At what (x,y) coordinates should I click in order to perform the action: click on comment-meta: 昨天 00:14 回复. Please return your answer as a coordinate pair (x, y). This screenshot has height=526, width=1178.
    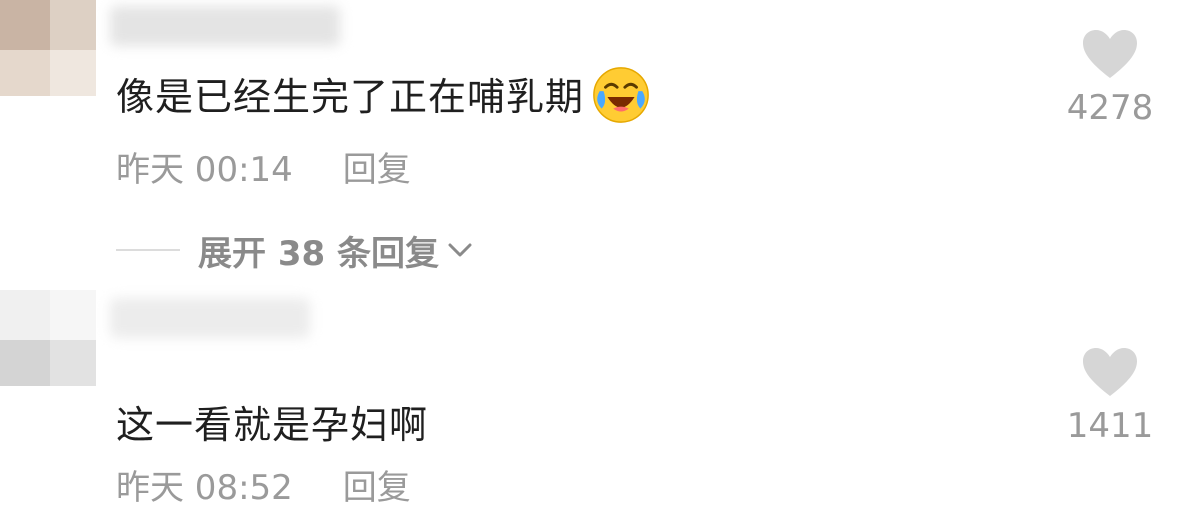
    Looking at the image, I should click on (263, 166).